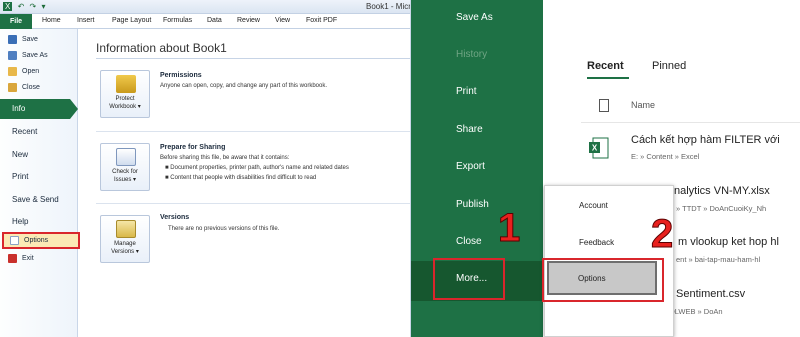 The width and height of the screenshot is (800, 337). Describe the element at coordinates (608, 78) in the screenshot. I see `tab-recent-underline` at that location.